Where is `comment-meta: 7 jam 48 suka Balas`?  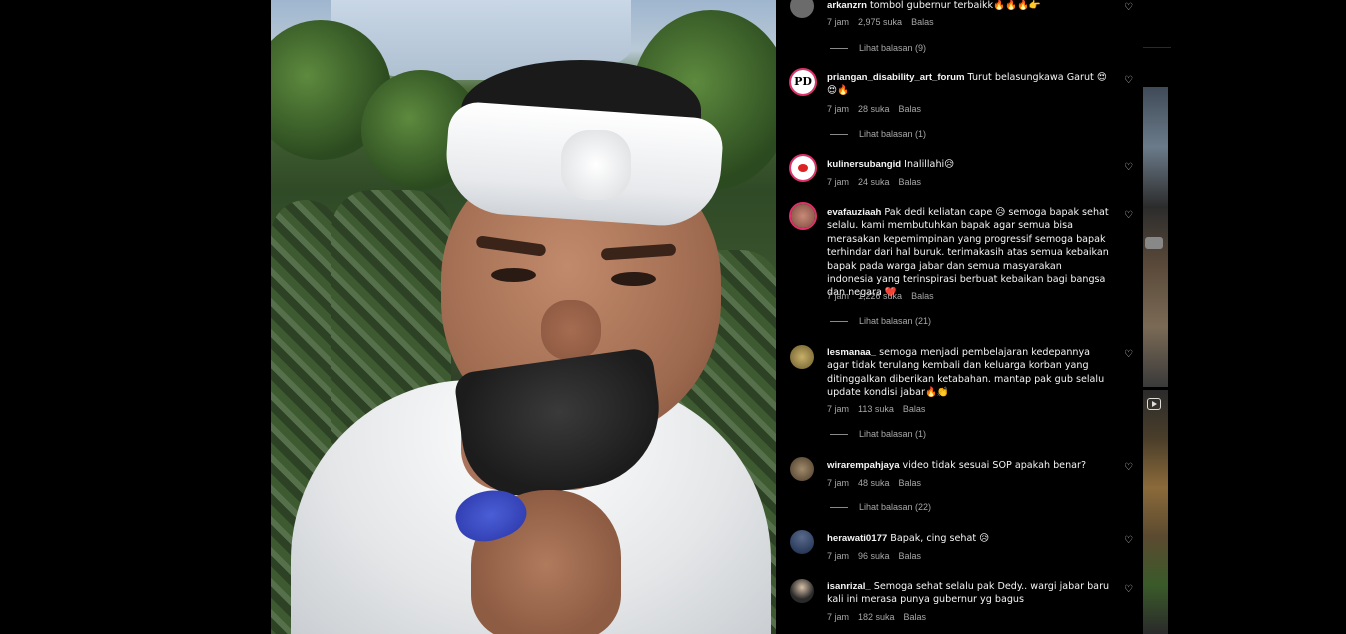
comment-meta: 7 jam 48 suka Balas is located at coordinates (878, 483).